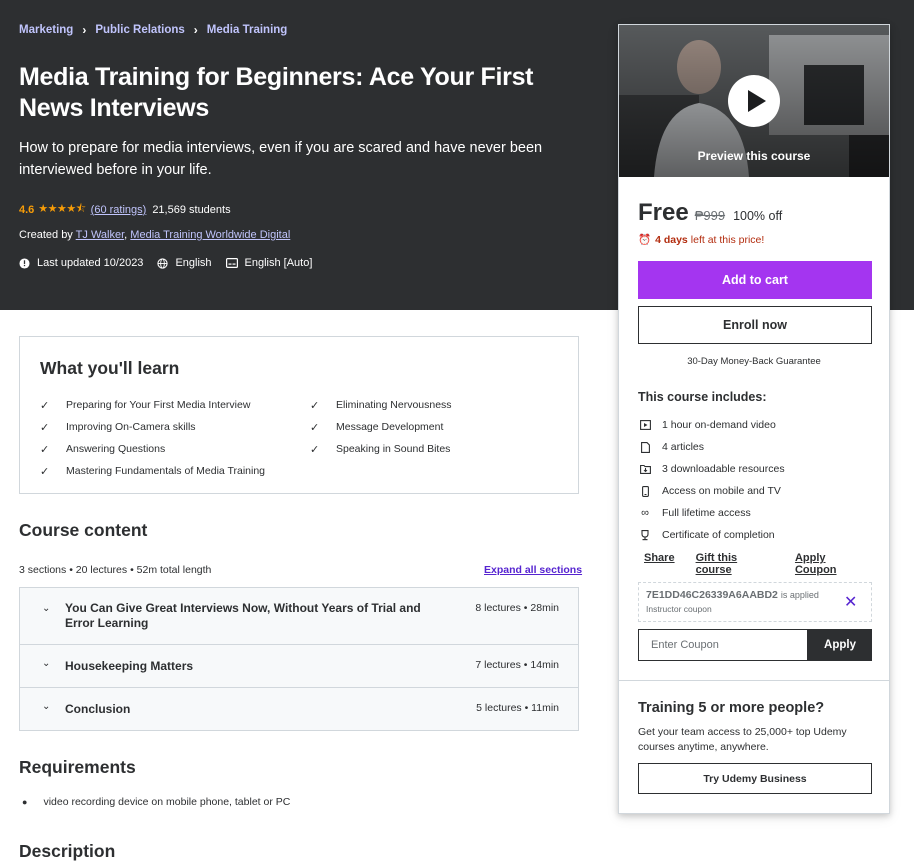 This screenshot has width=914, height=868. I want to click on section-title: Housekeeping Matters, so click(129, 666).